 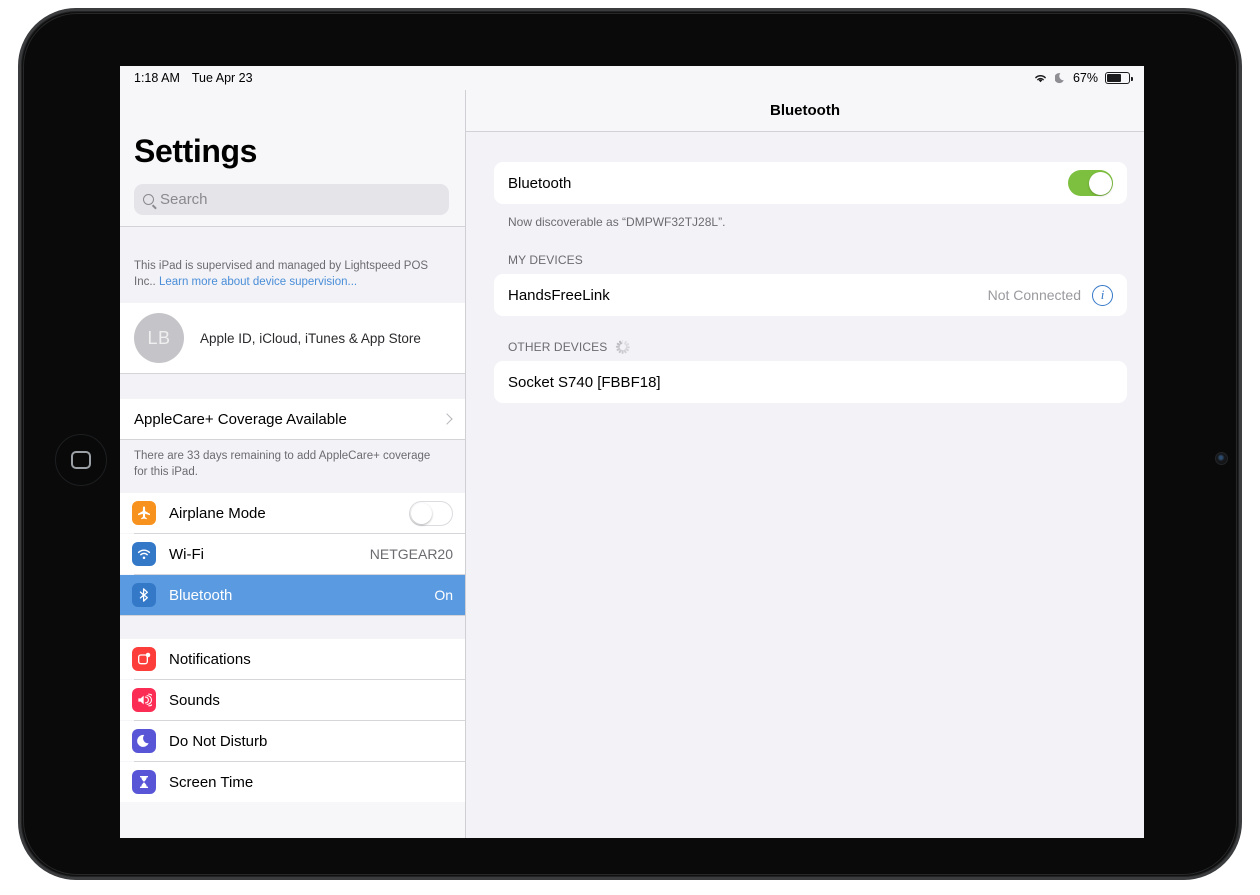 I want to click on info-icon: i, so click(x=1102, y=295).